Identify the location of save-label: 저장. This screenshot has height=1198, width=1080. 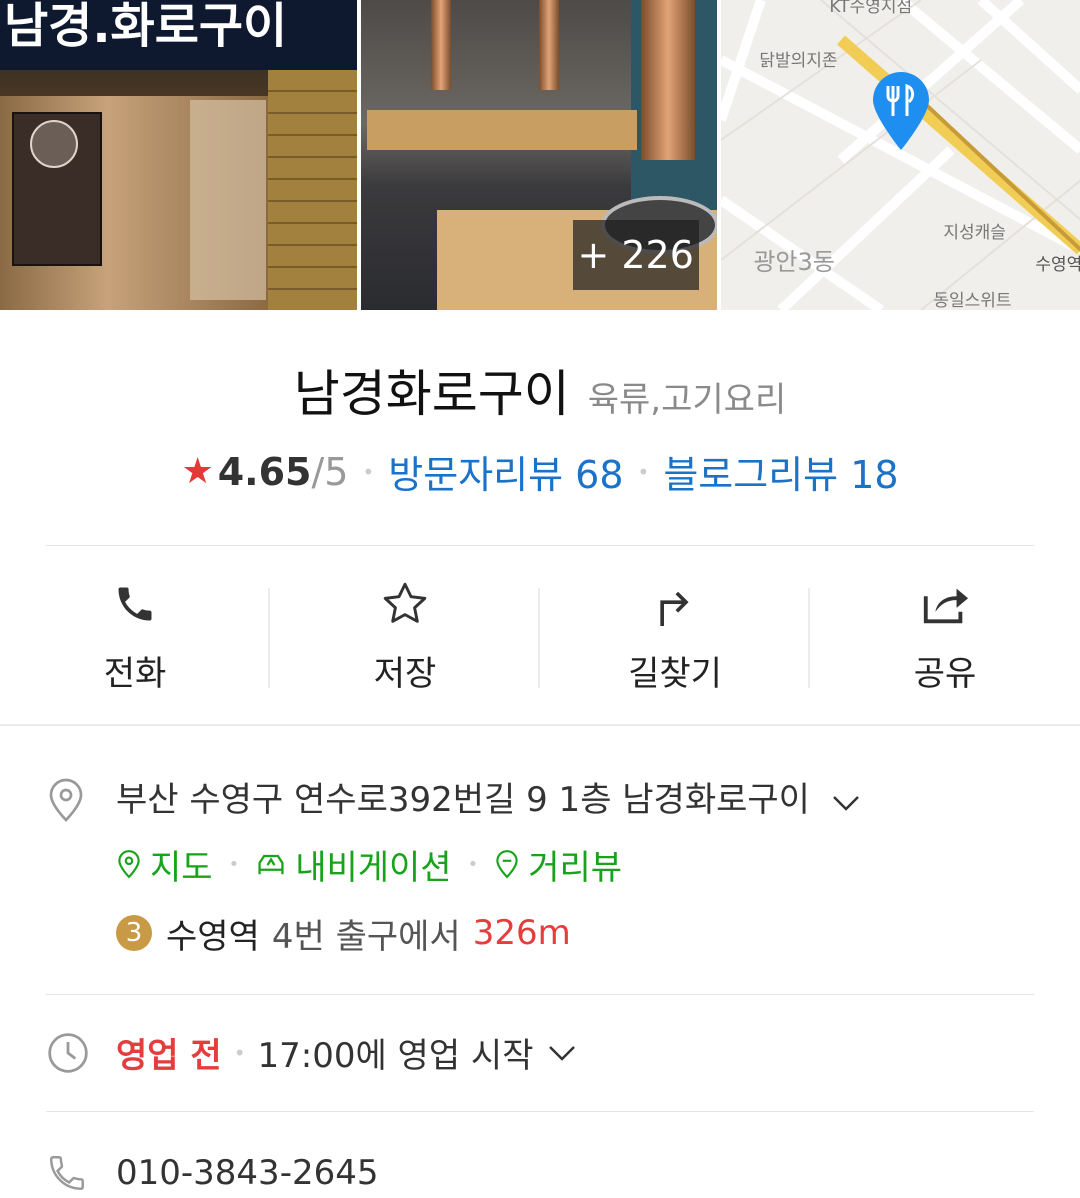
(405, 673).